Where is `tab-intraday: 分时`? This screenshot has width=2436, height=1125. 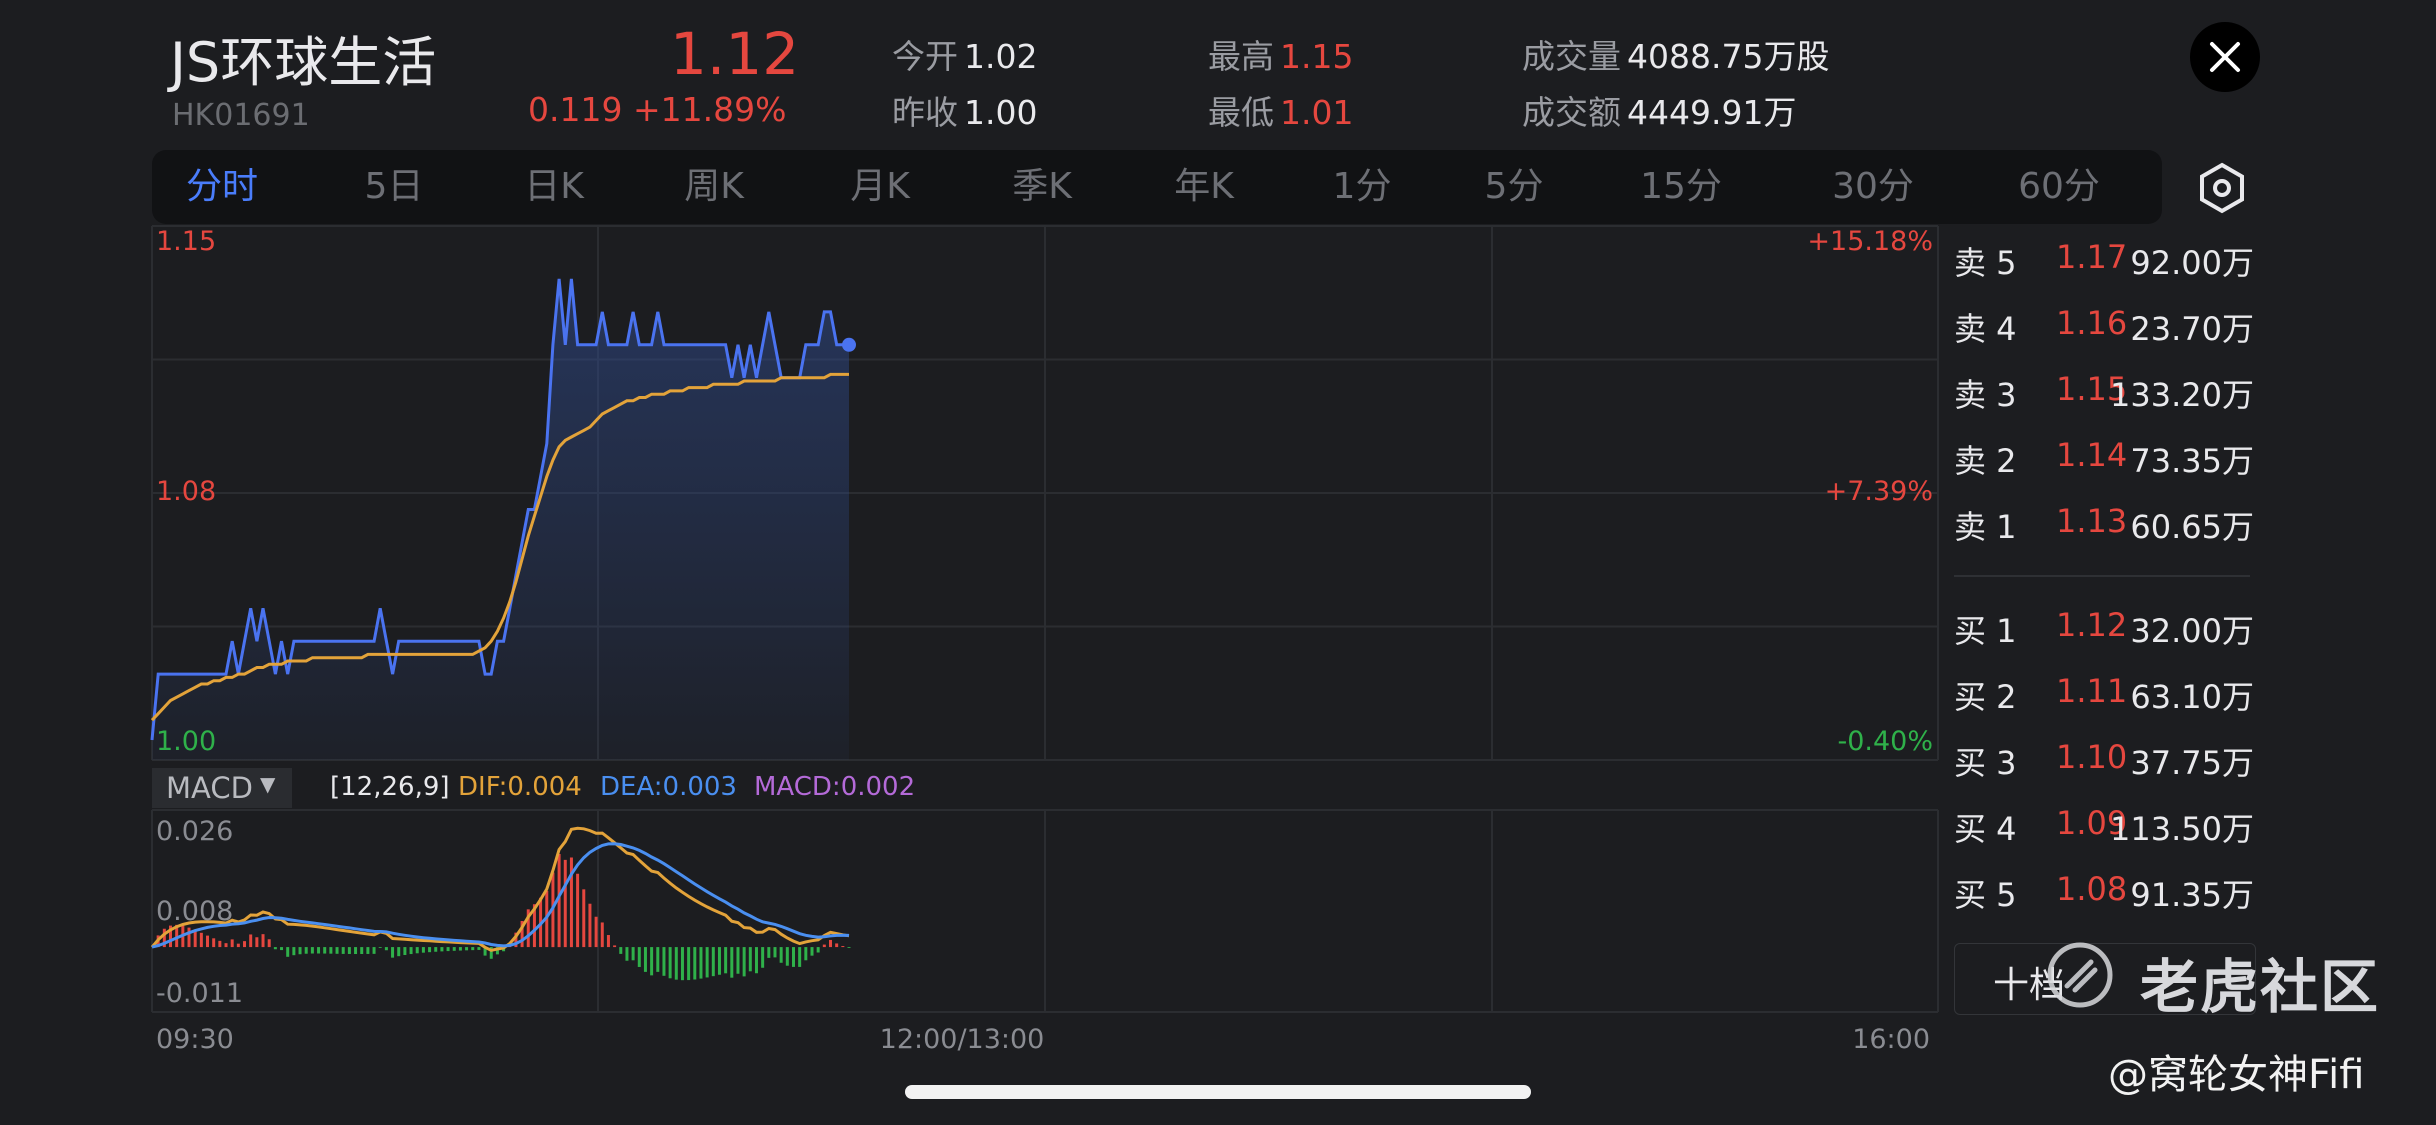
tab-intraday: 分时 is located at coordinates (222, 187).